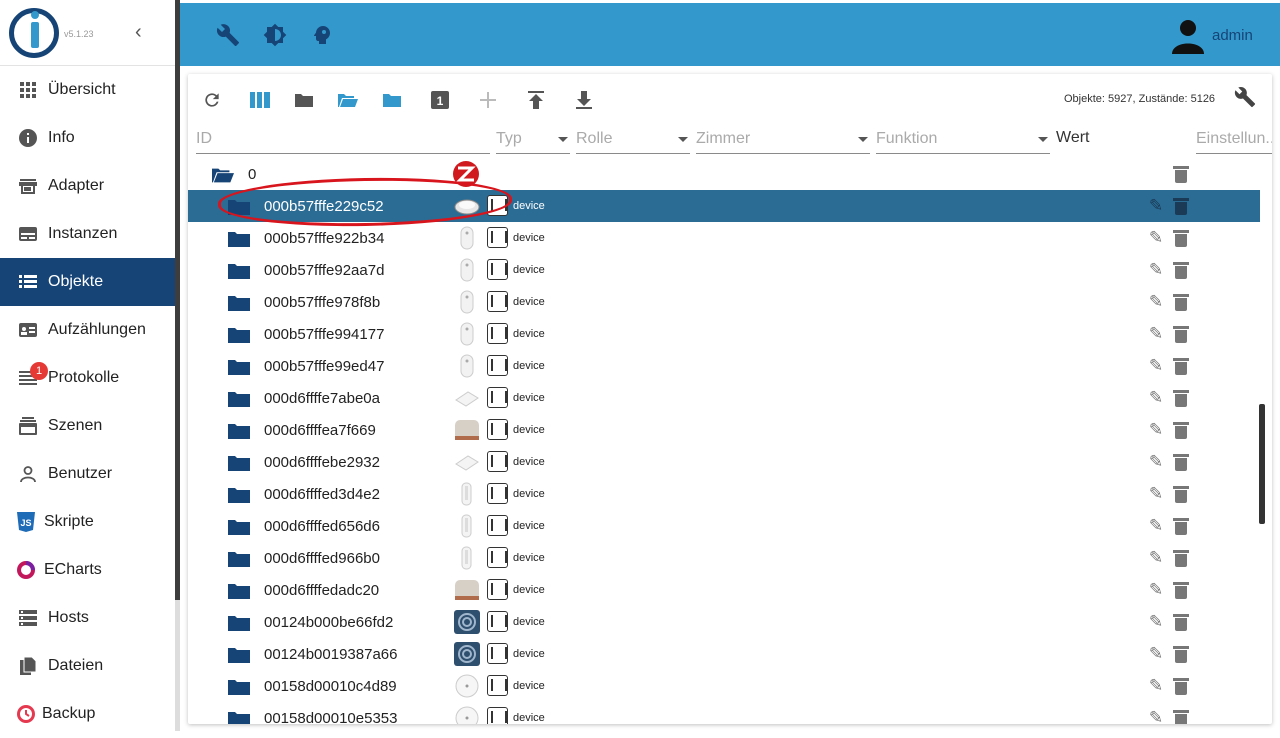 The width and height of the screenshot is (1280, 738). Describe the element at coordinates (584, 100) in the screenshot. I see `download-icon` at that location.